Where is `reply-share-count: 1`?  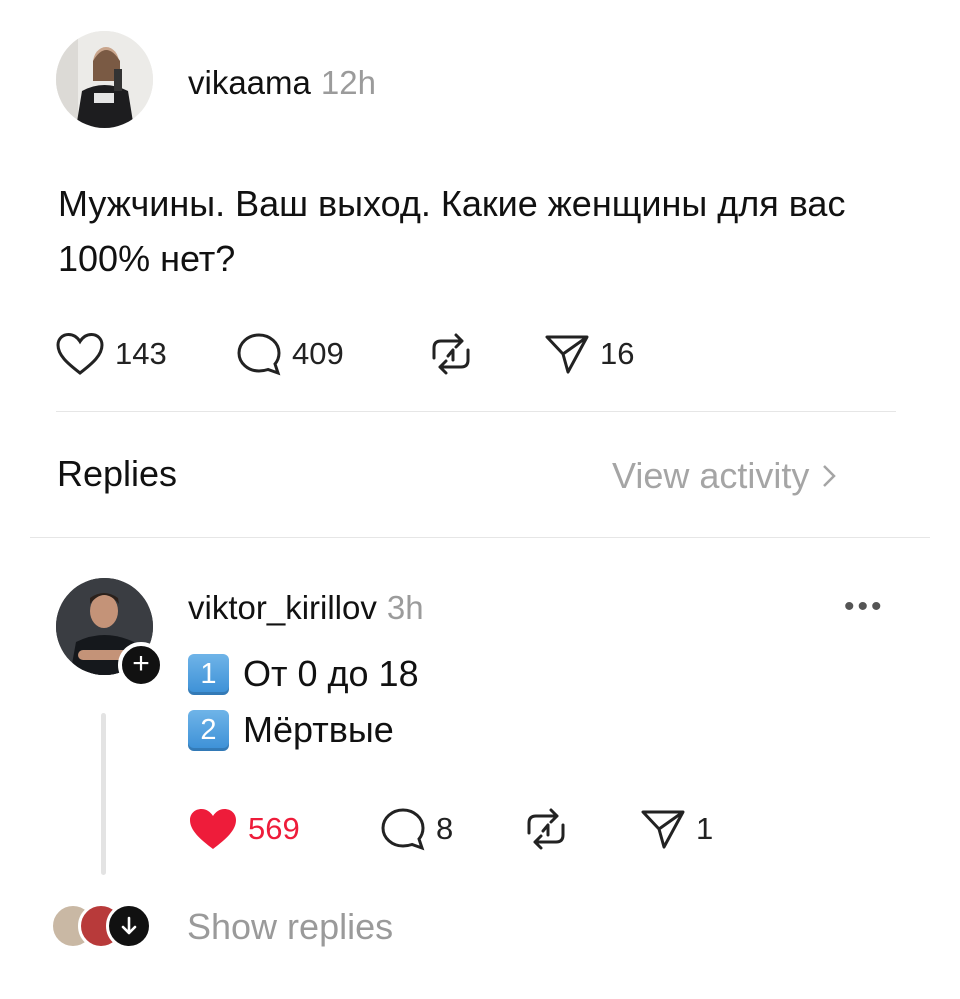
reply-share-count: 1 is located at coordinates (705, 828).